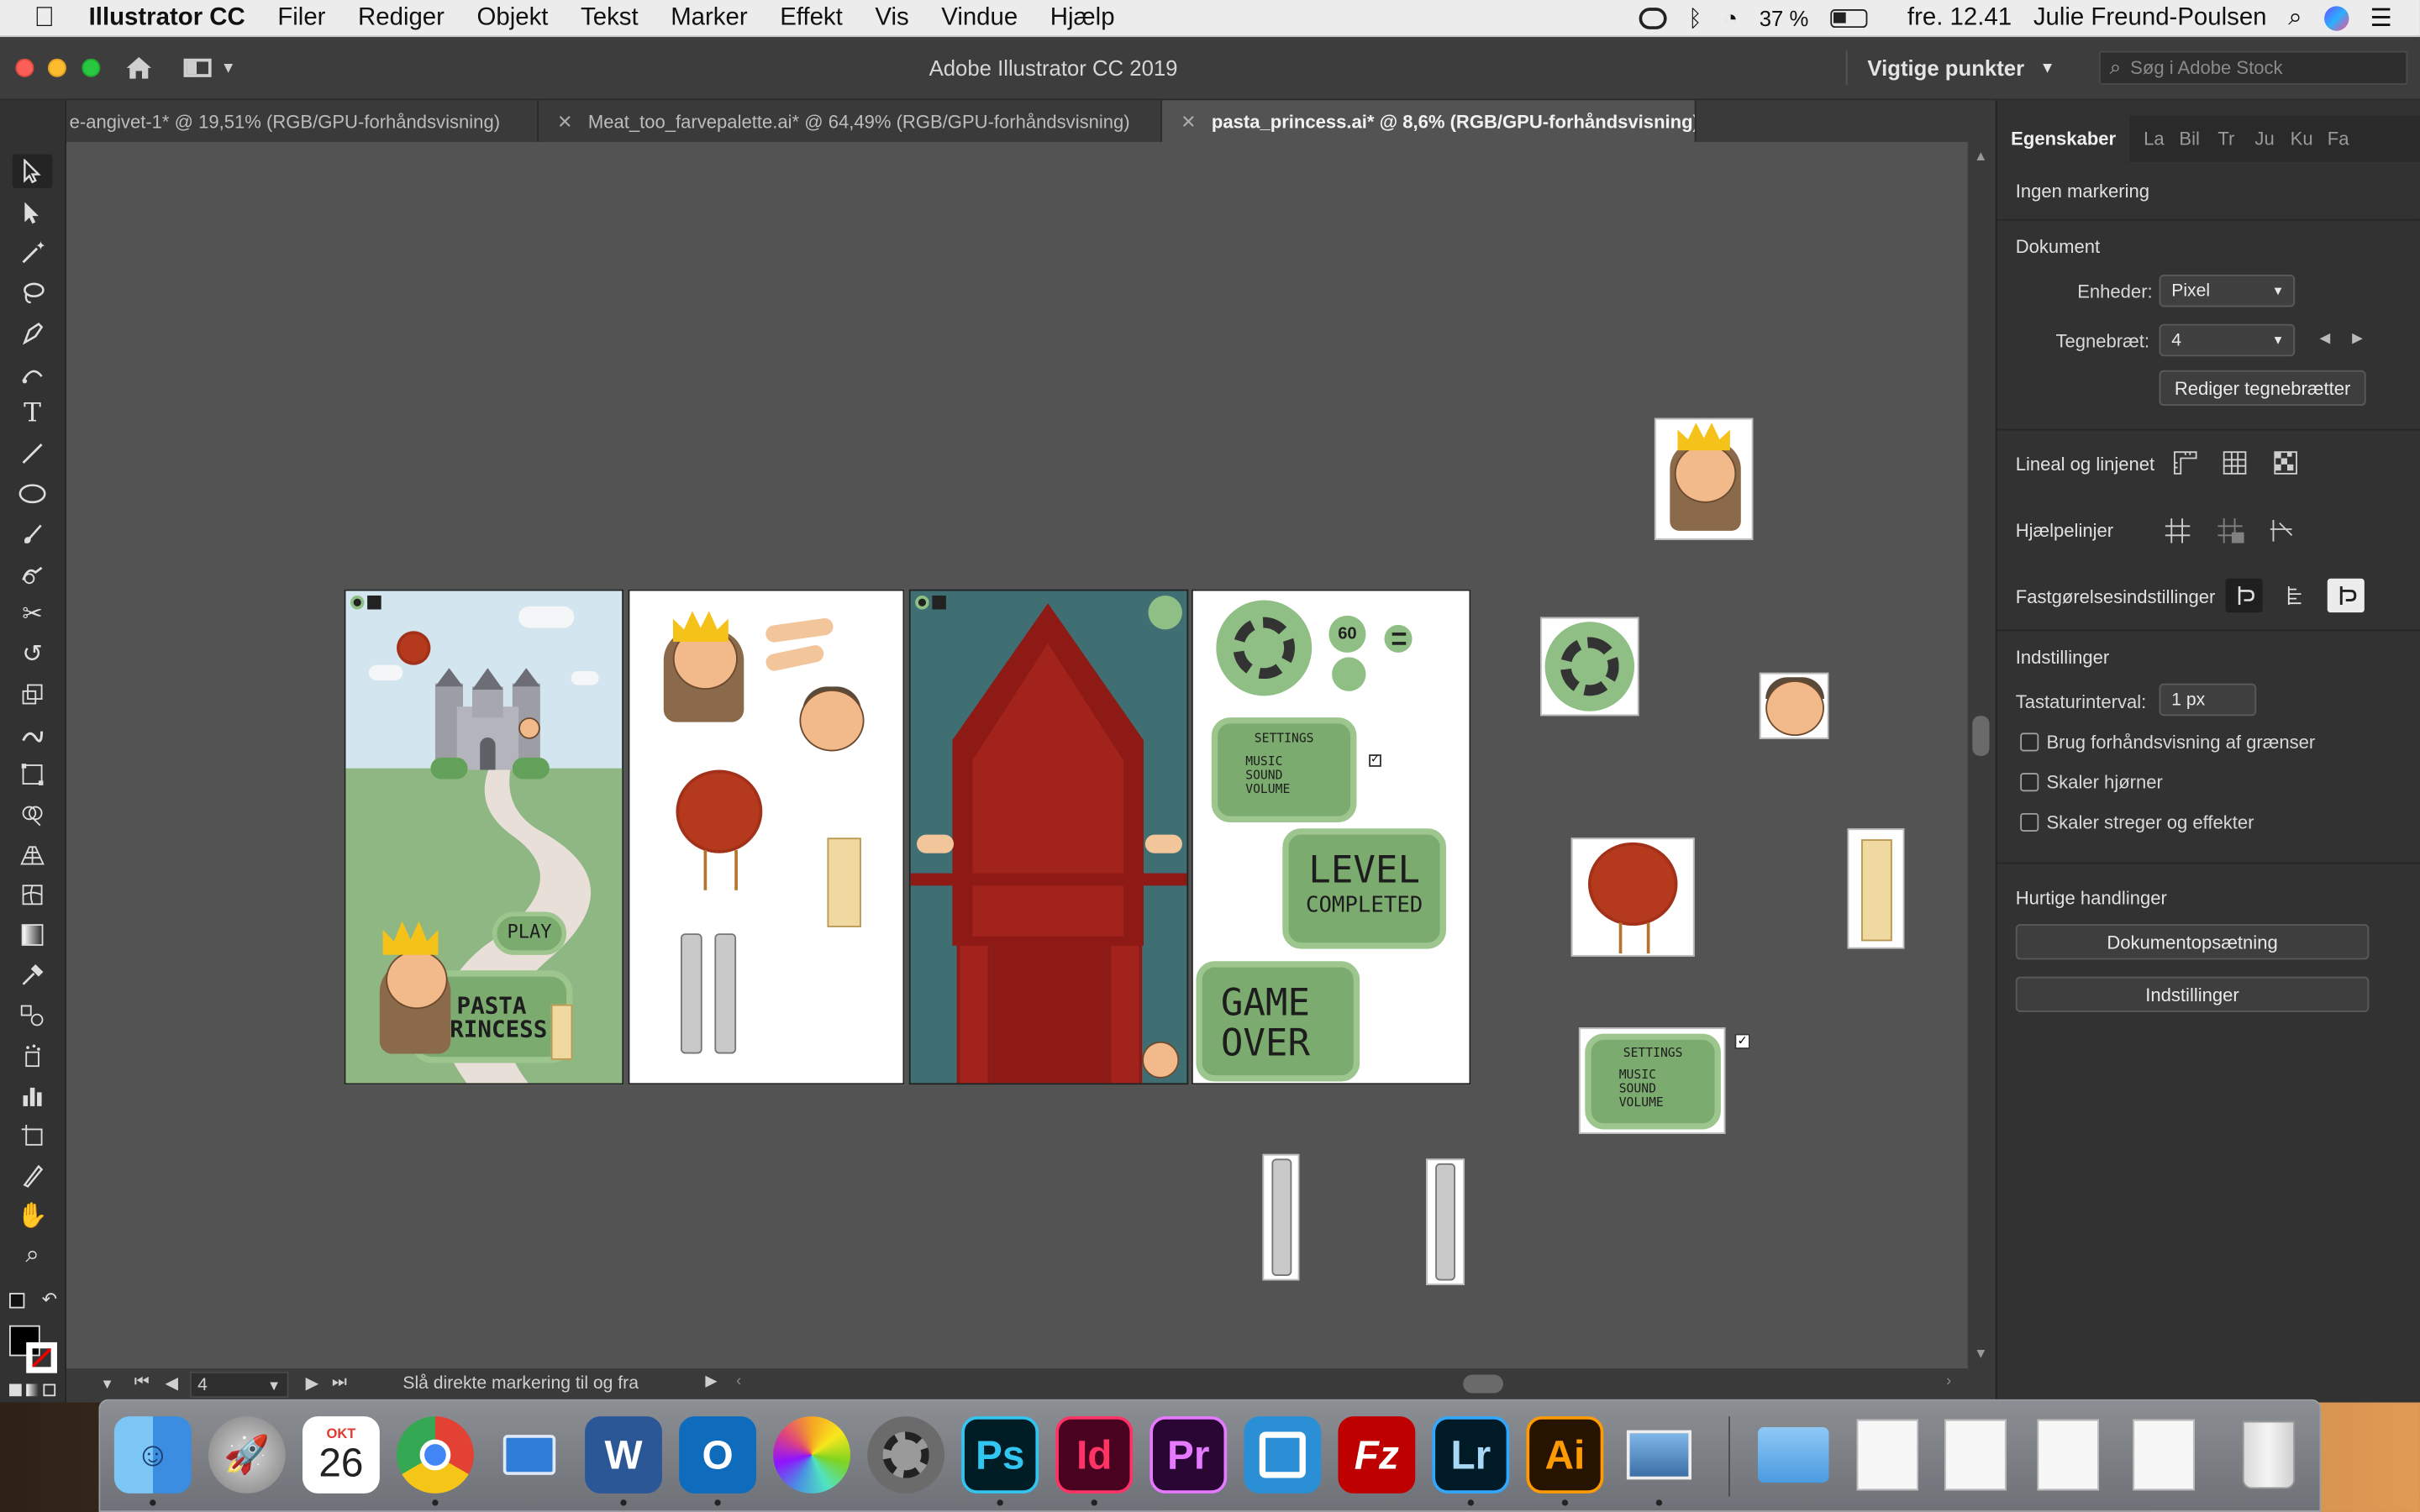  What do you see at coordinates (2264, 139) in the screenshot?
I see `tab-juster: Ju` at bounding box center [2264, 139].